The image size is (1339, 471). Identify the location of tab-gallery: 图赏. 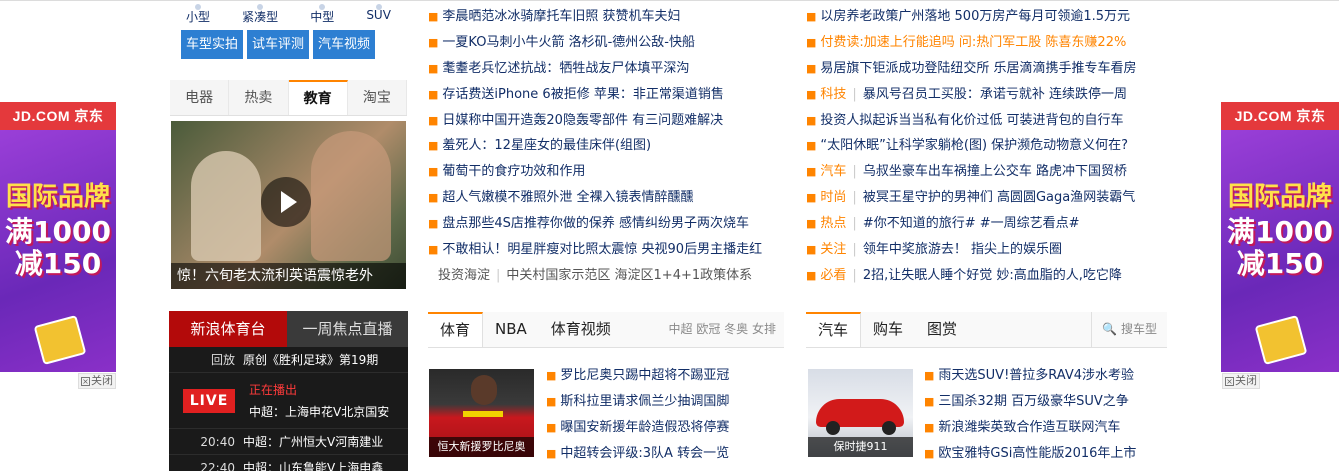
(942, 329).